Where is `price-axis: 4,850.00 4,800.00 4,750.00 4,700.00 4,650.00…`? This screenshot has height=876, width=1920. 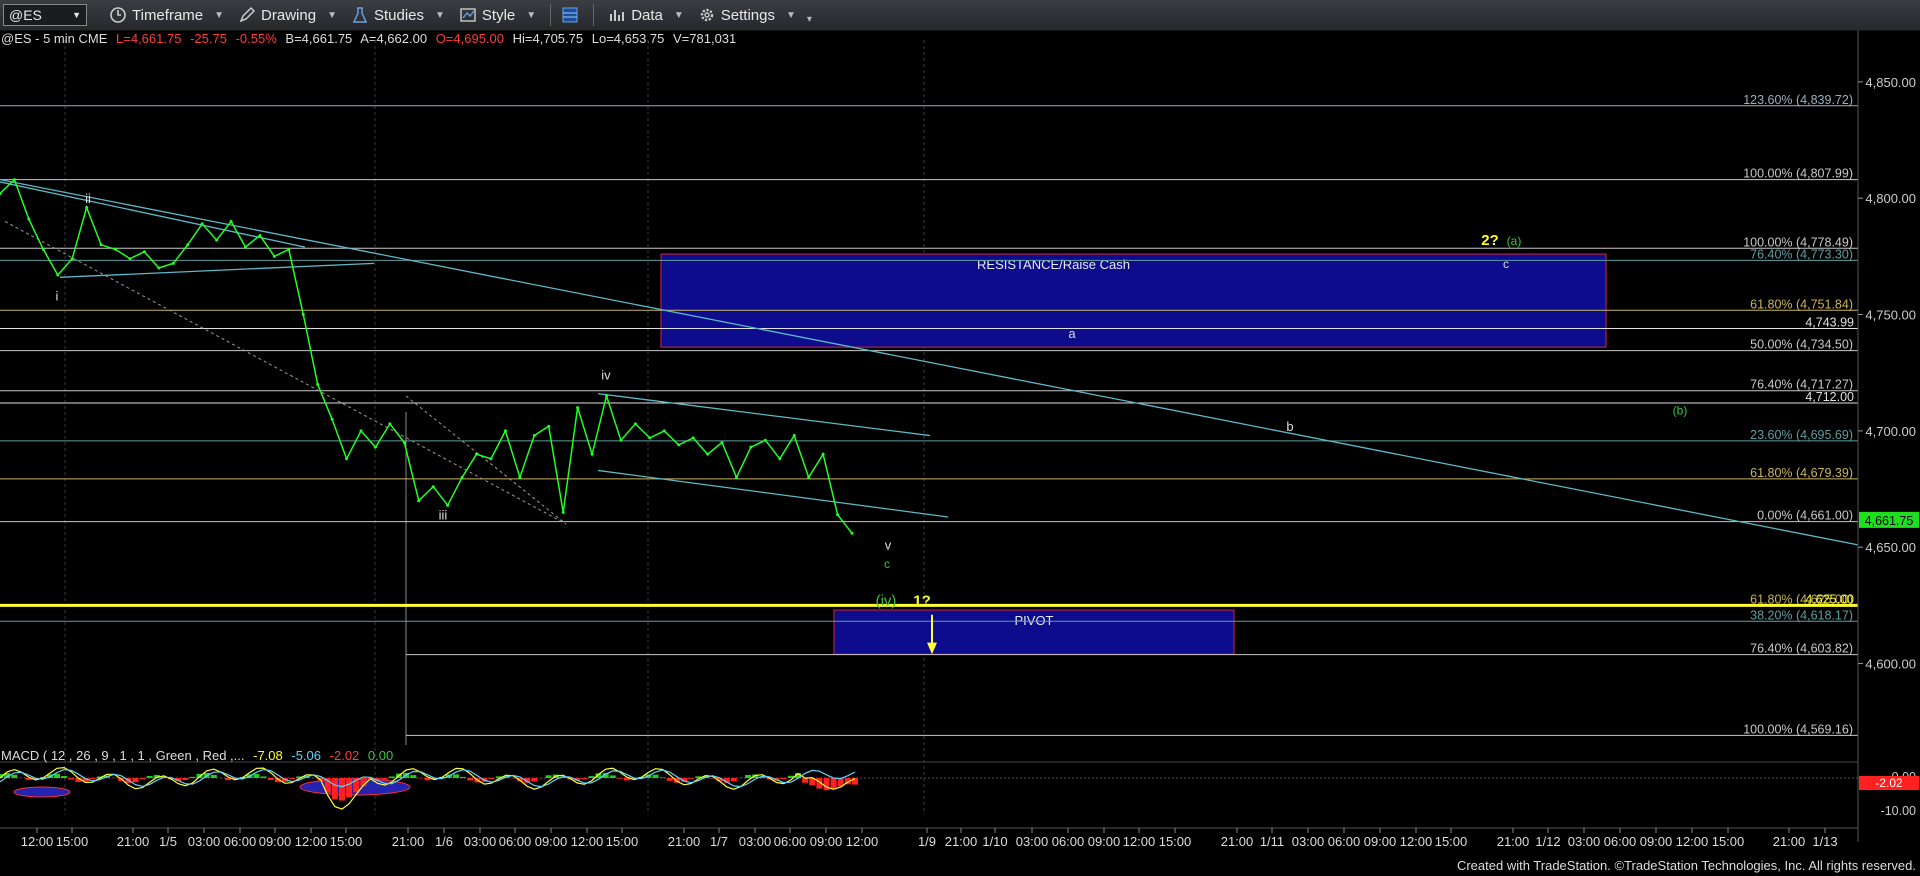 price-axis: 4,850.00 4,800.00 4,750.00 4,700.00 4,650.00… is located at coordinates (1888, 436).